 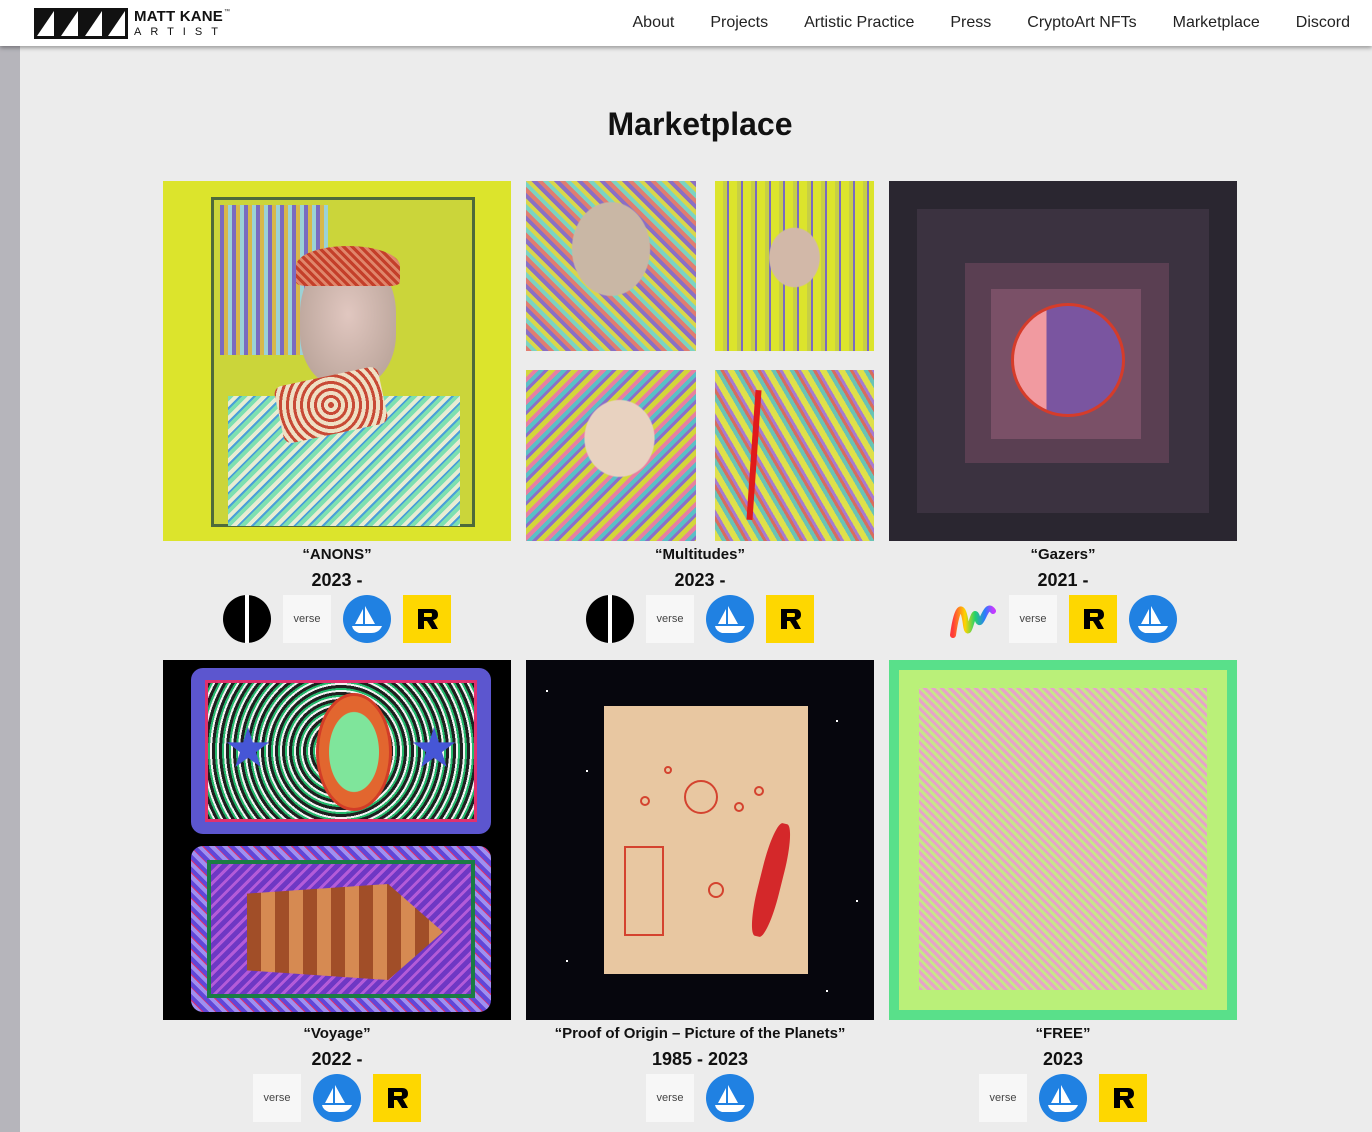 I want to click on artwork-card-multitudes: “Multitudes” 2023 - verse, so click(x=700, y=412).